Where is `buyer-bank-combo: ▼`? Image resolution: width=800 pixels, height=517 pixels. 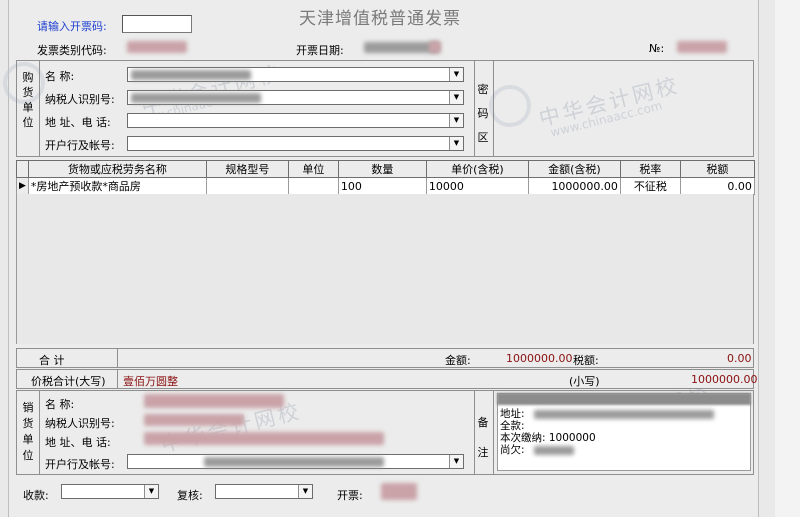 buyer-bank-combo: ▼ is located at coordinates (295, 143).